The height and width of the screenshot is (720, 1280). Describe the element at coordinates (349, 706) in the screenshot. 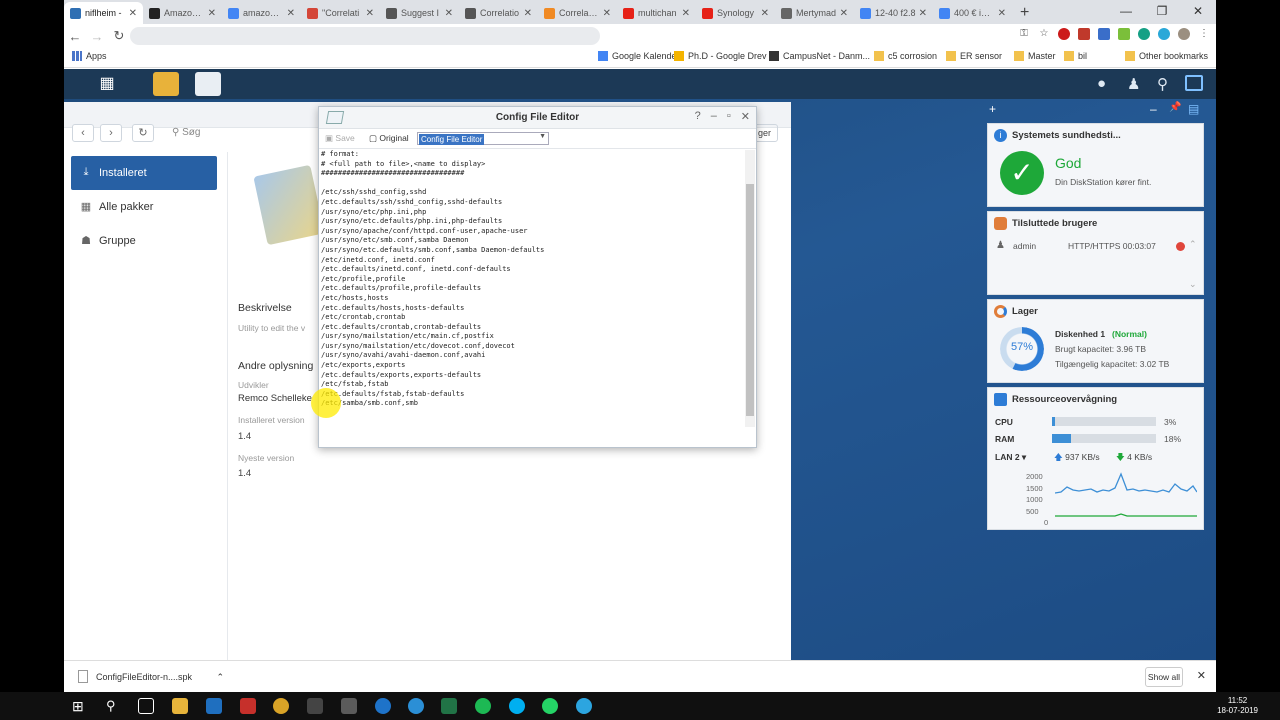

I see `pen-icon` at that location.